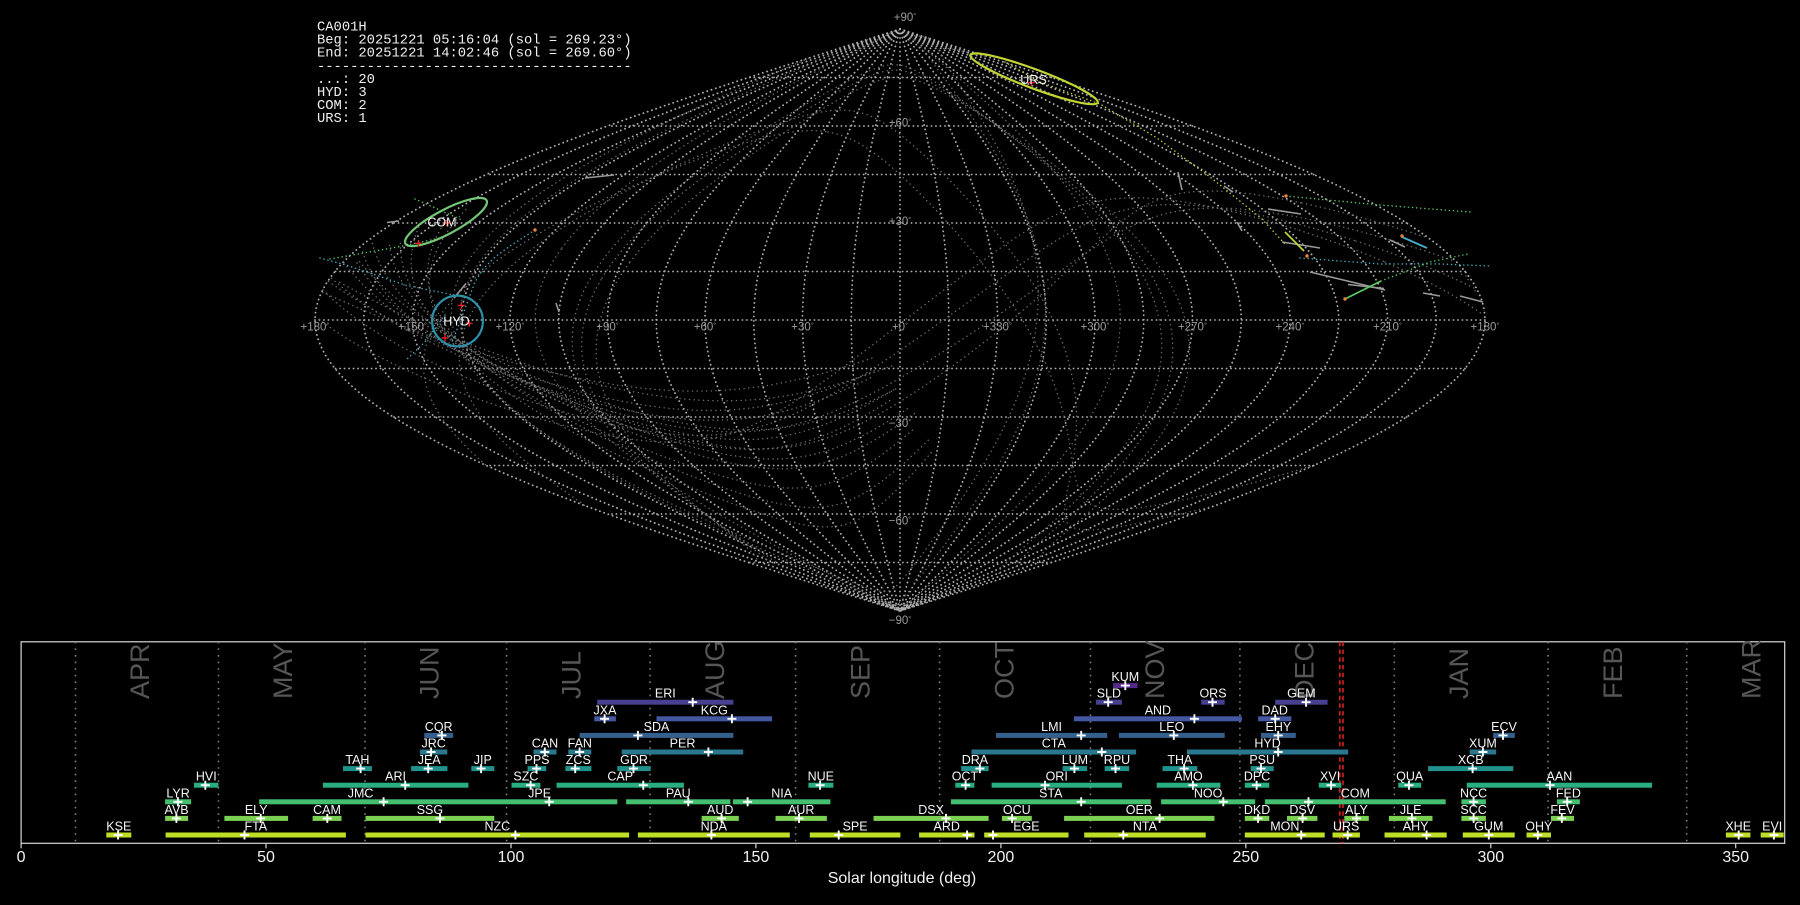  What do you see at coordinates (497, 827) in the screenshot?
I see `svg-text: NZC` at bounding box center [497, 827].